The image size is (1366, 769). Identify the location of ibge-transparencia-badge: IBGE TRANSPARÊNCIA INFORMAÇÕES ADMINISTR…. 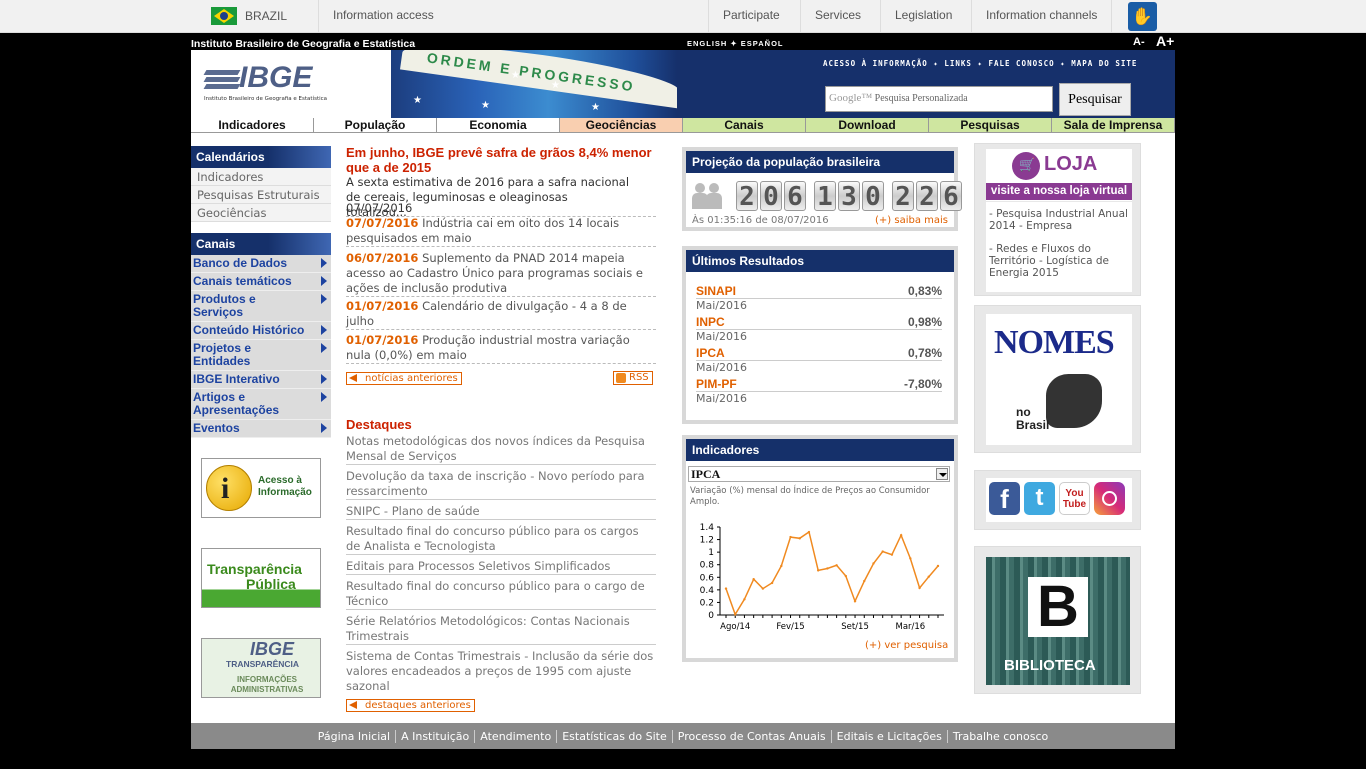
(261, 668).